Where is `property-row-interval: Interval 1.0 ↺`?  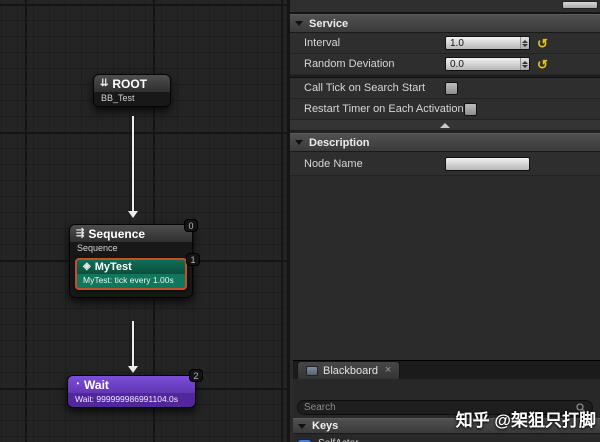 property-row-interval: Interval 1.0 ↺ is located at coordinates (445, 43).